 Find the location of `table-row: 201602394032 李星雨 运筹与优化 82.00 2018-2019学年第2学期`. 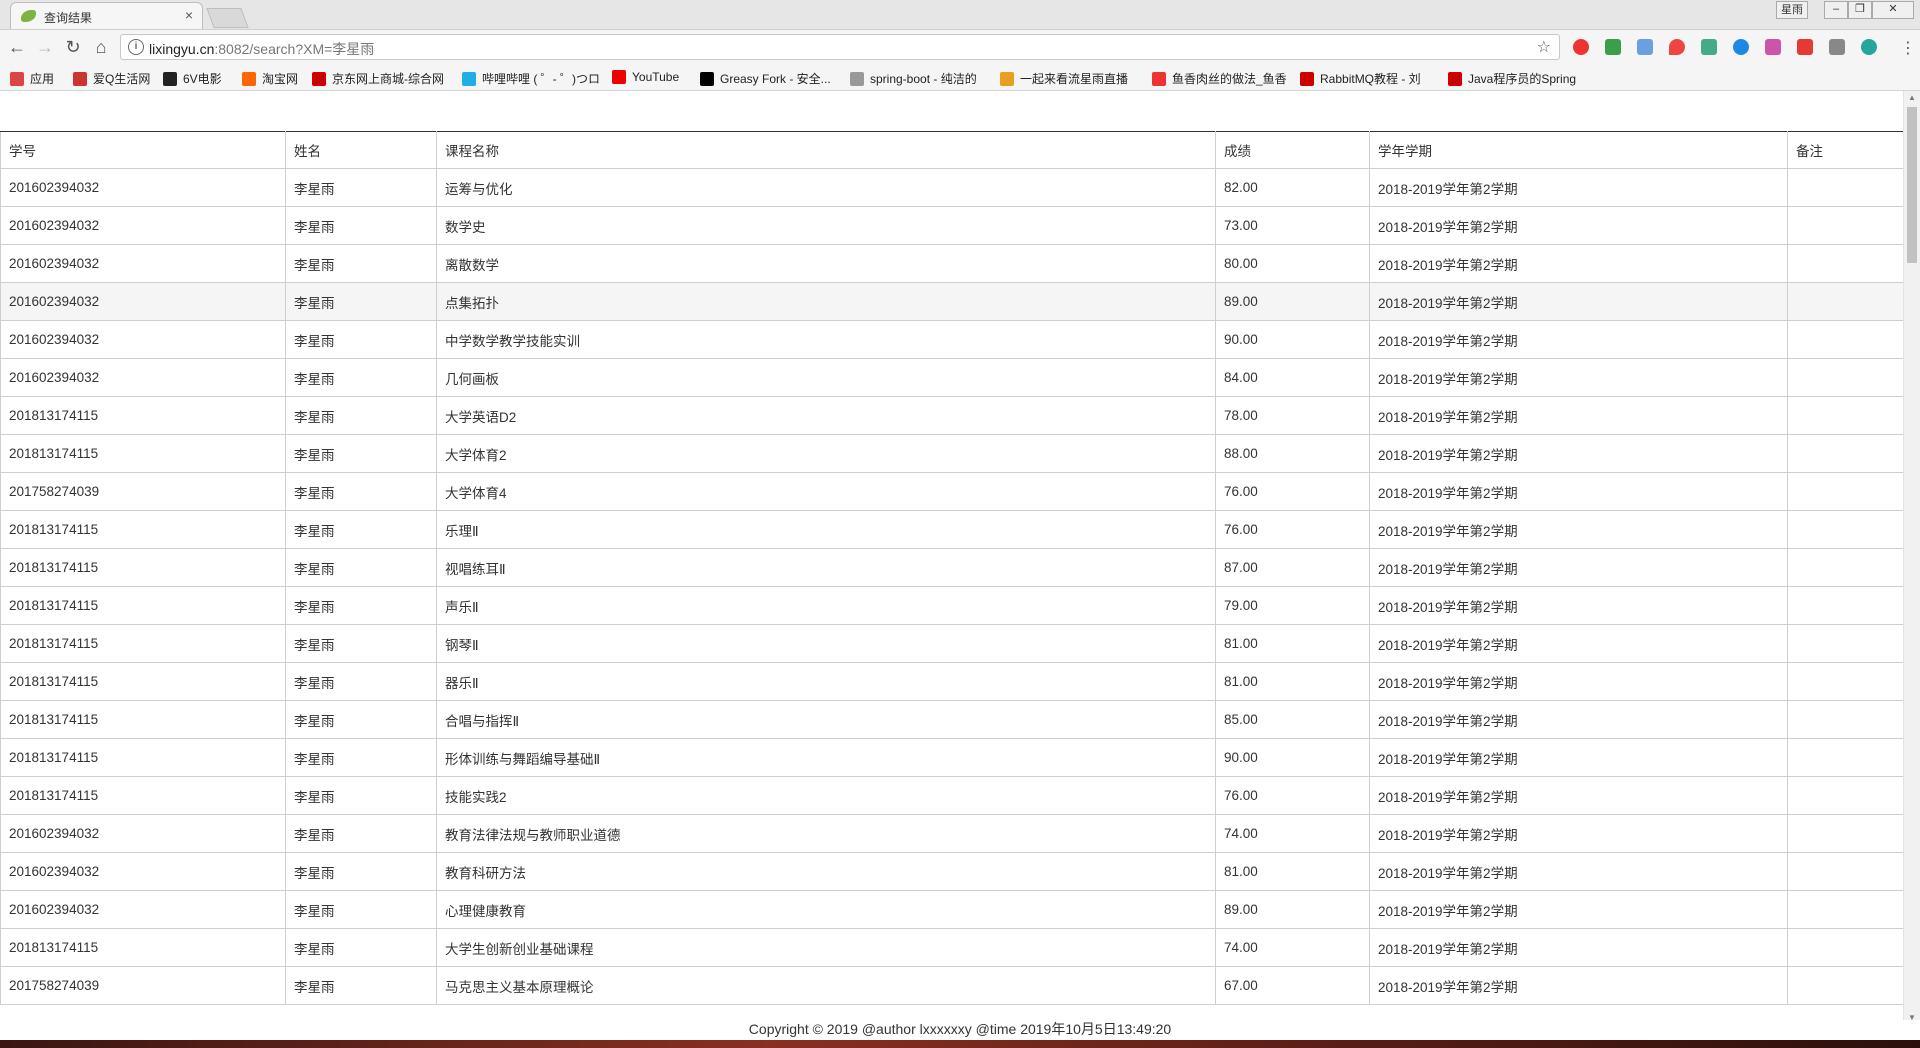

table-row: 201602394032 李星雨 运筹与优化 82.00 2018-2019学年第2学期 is located at coordinates (951, 187).